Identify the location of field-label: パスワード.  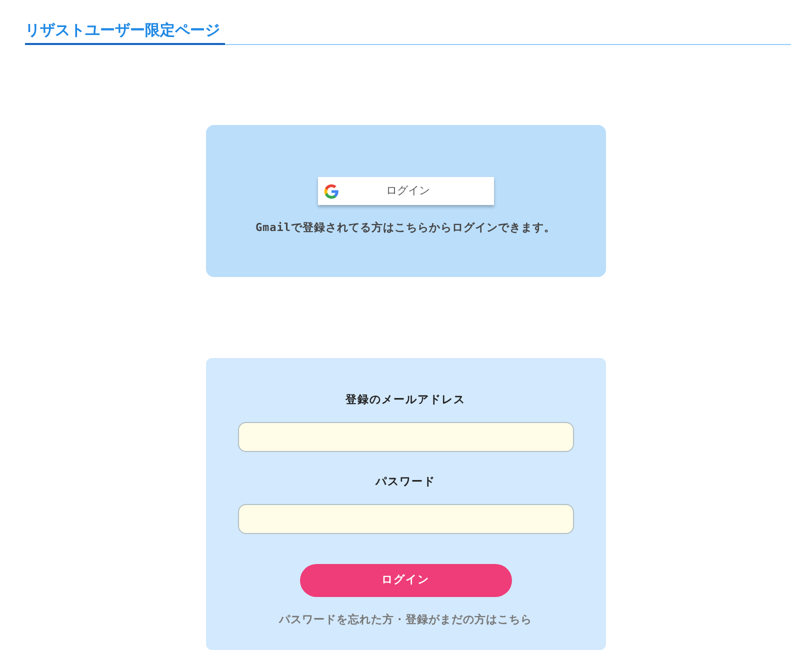
(406, 482).